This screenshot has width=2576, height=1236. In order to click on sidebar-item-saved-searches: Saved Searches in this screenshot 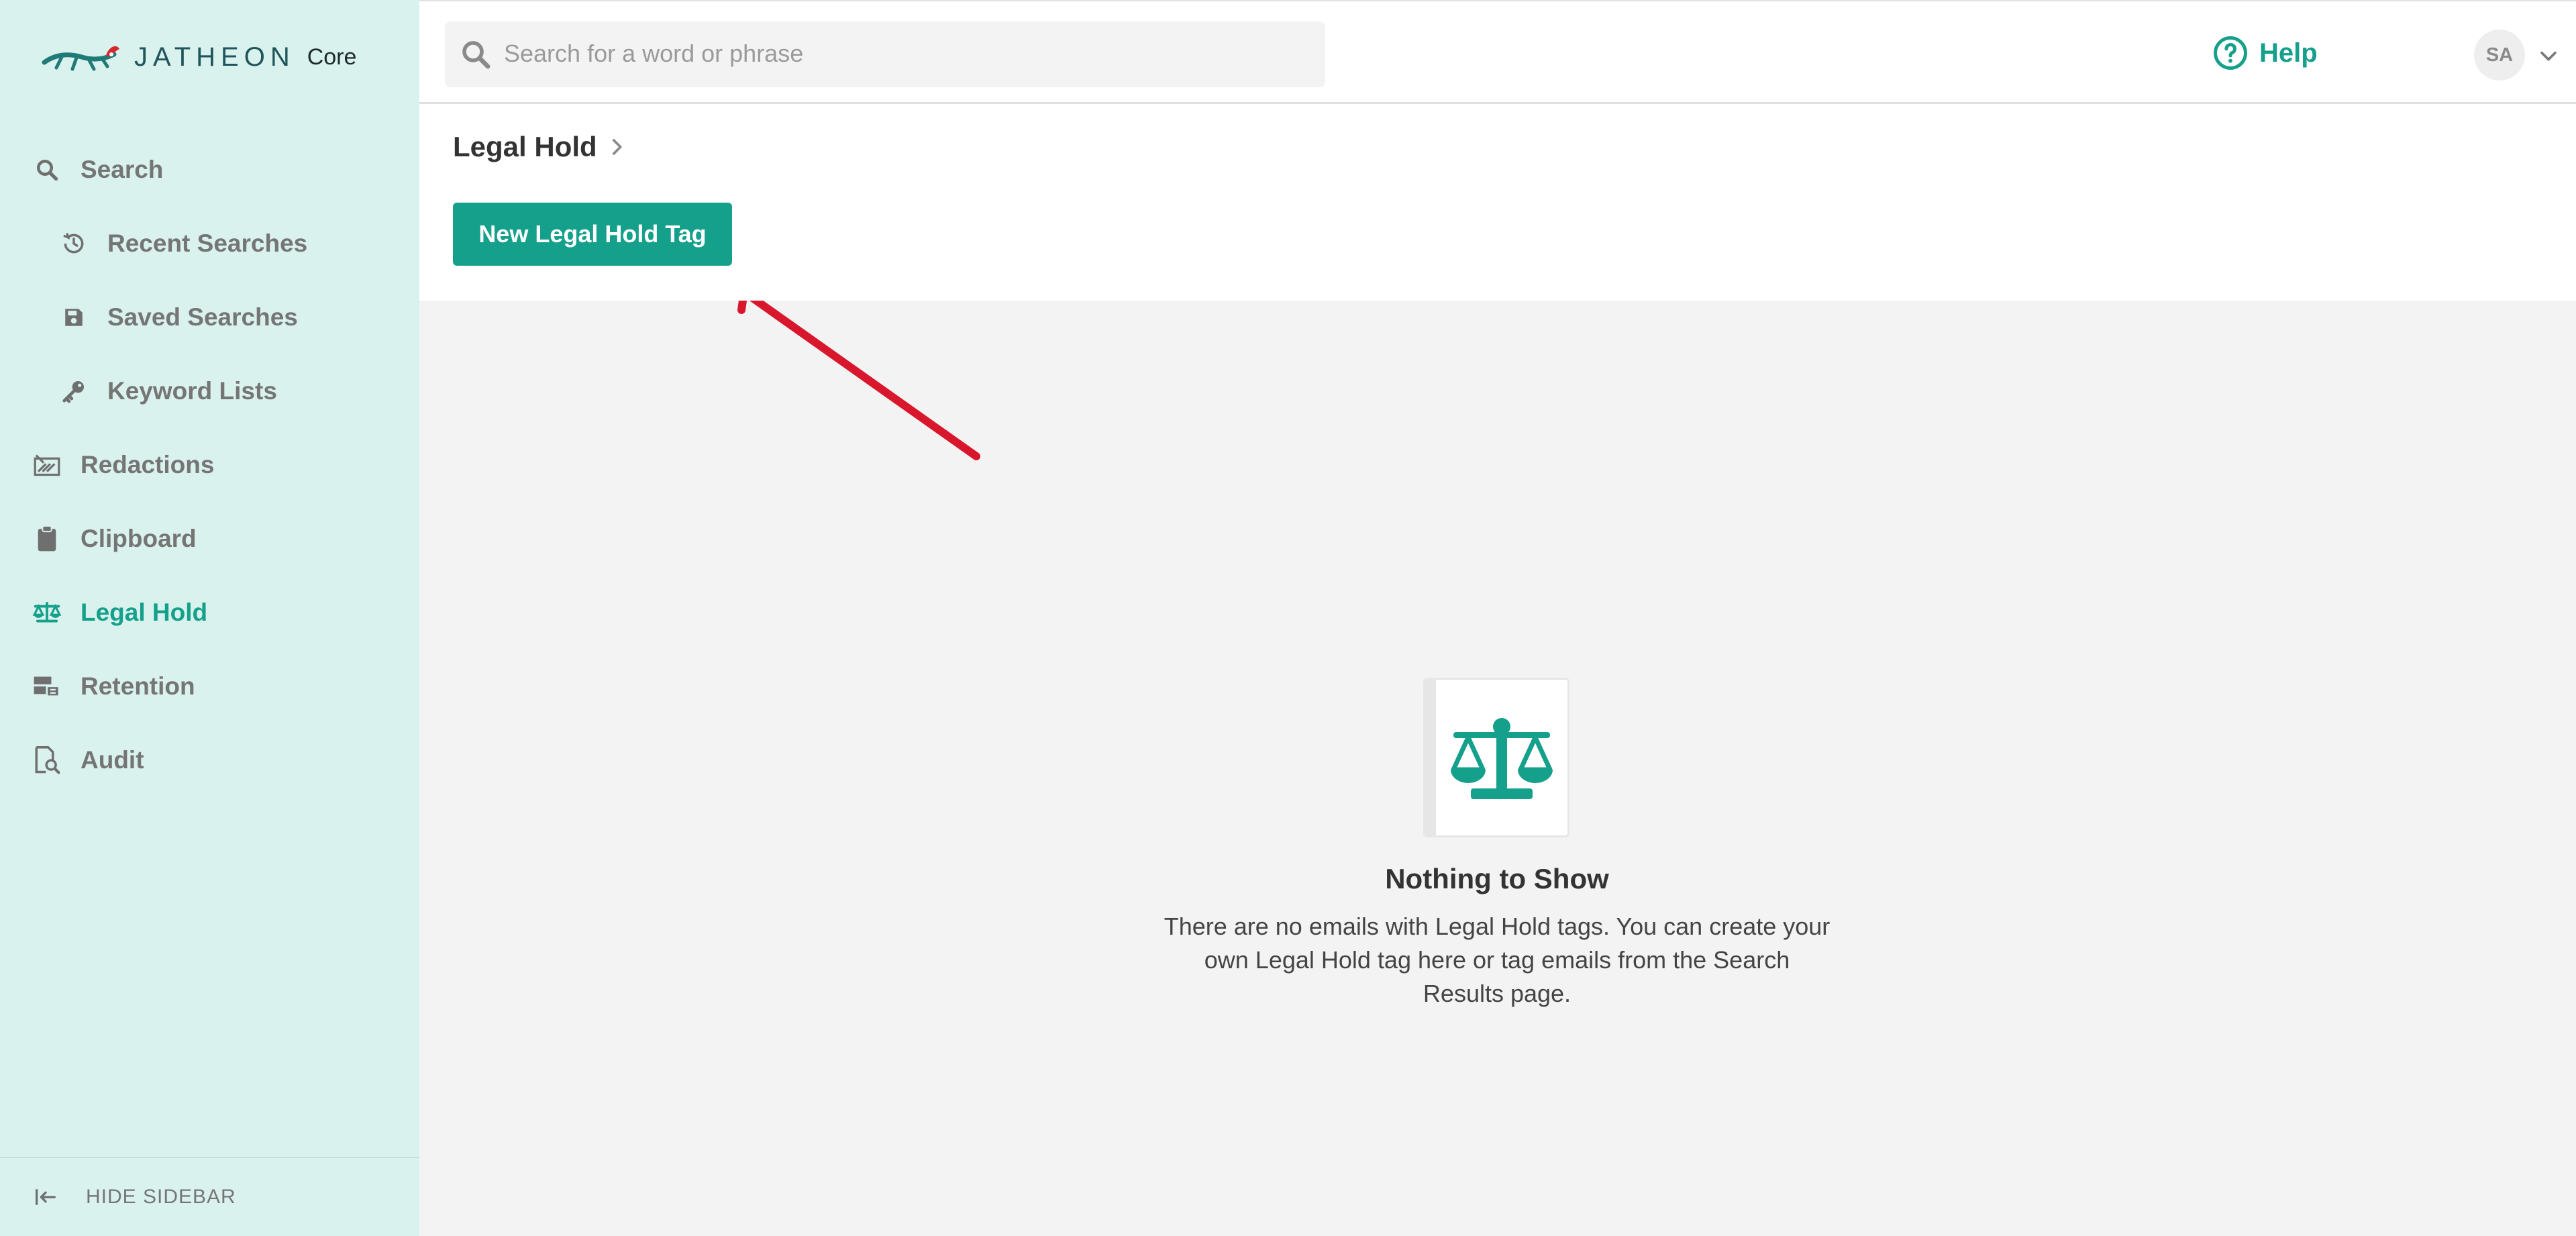, I will do `click(209, 317)`.